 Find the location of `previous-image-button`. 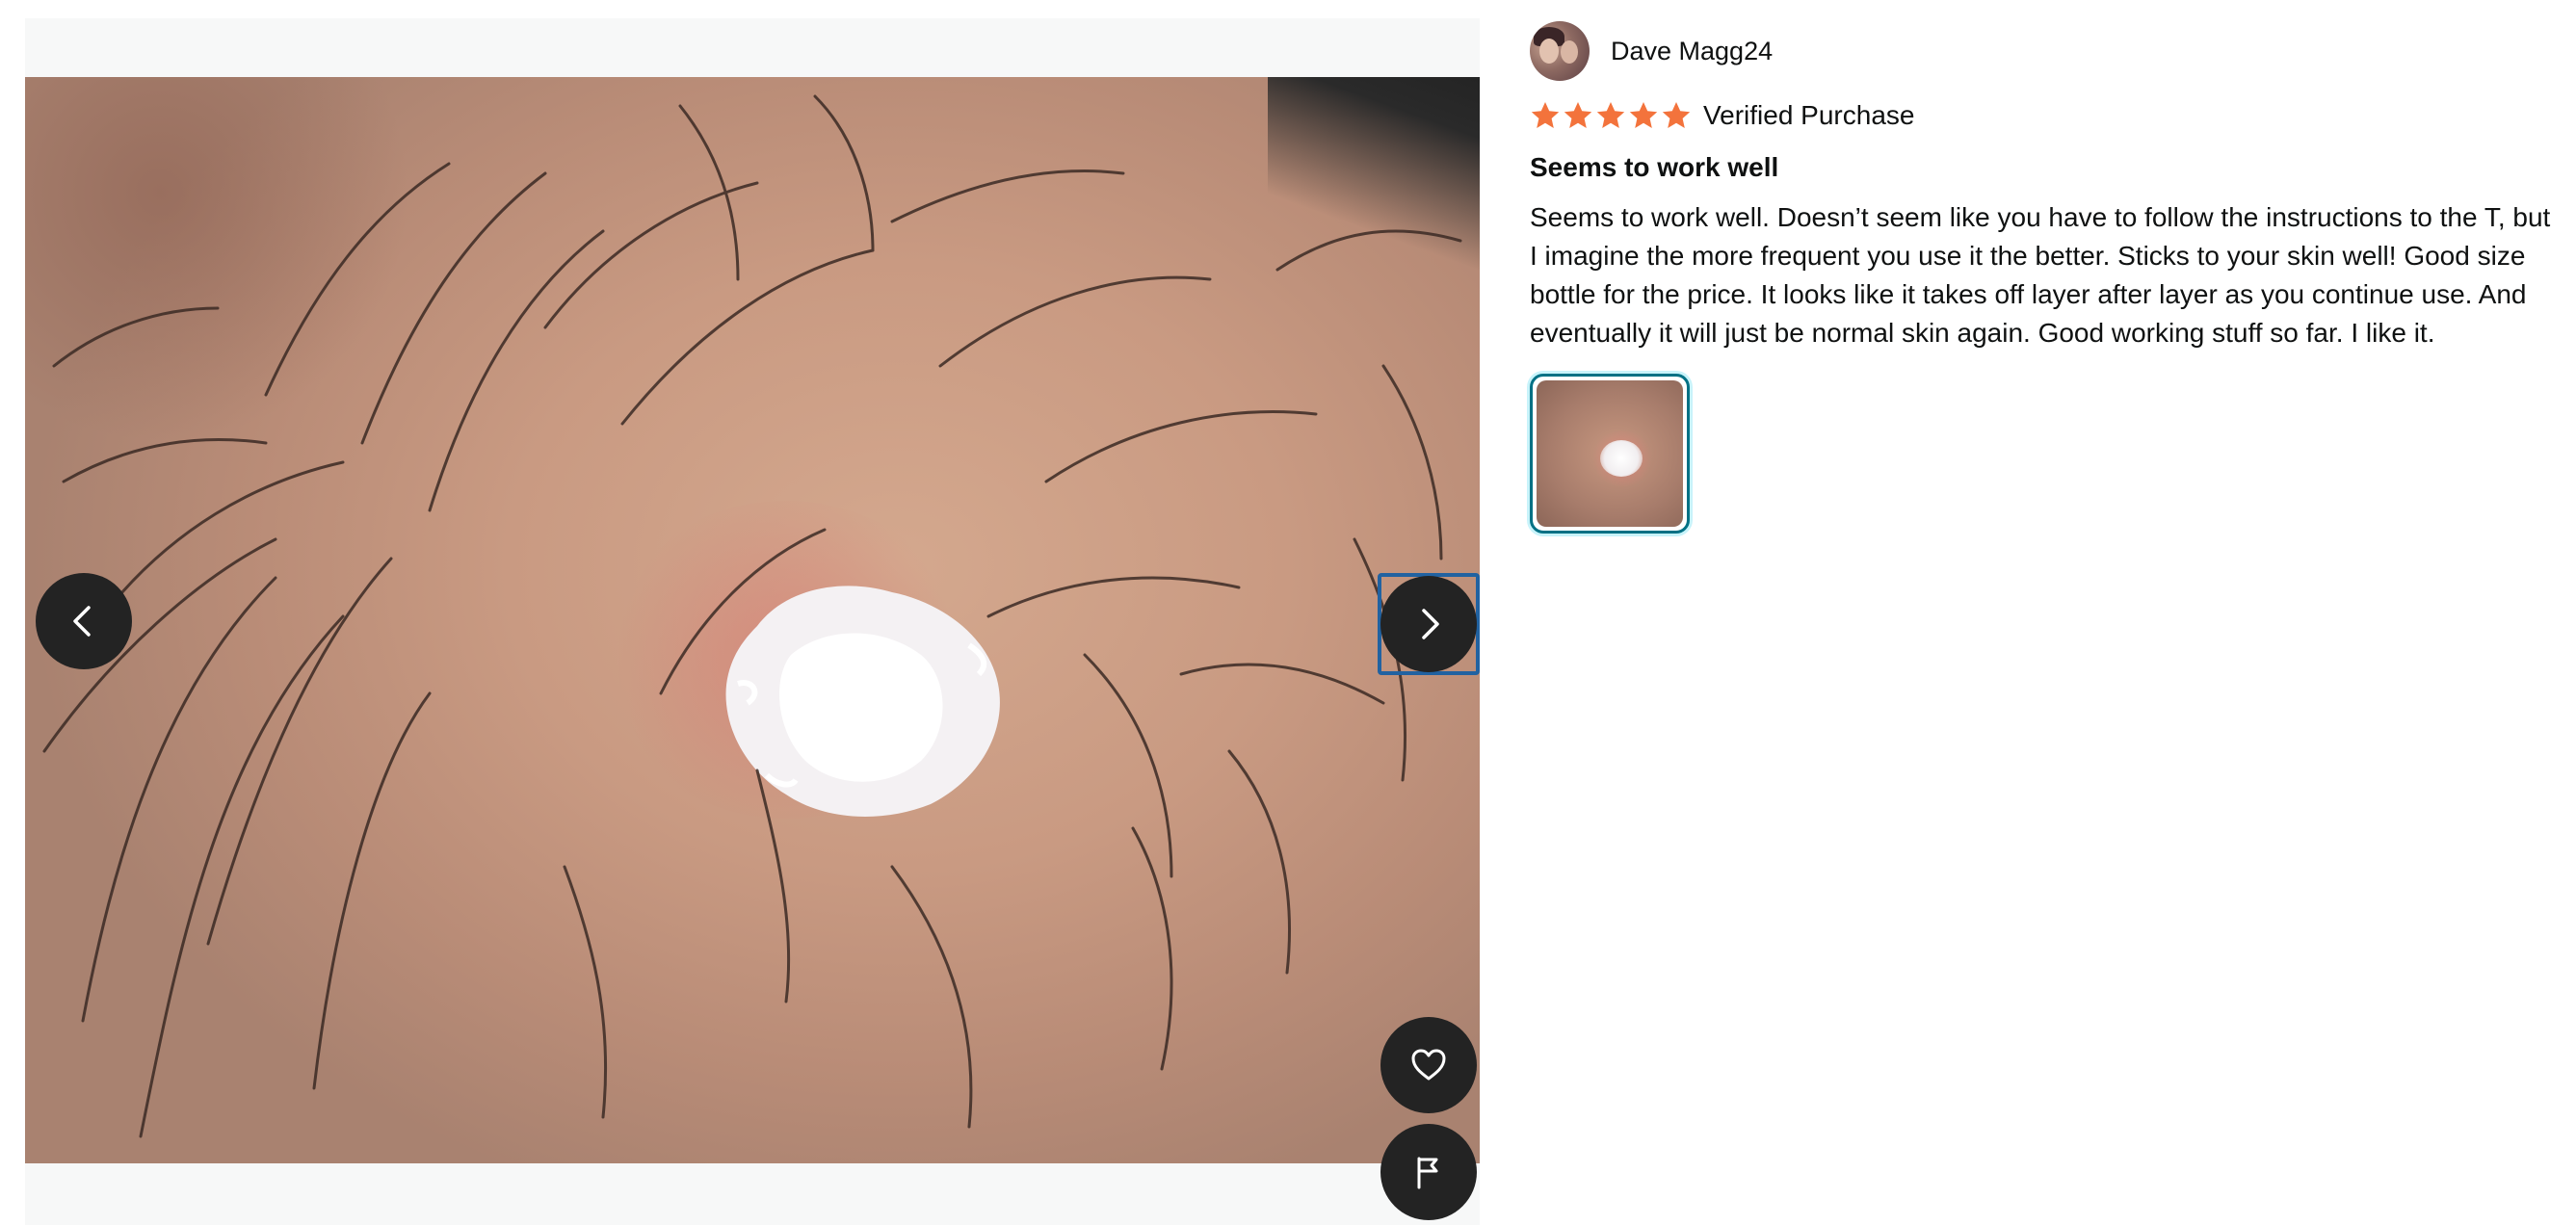

previous-image-button is located at coordinates (84, 621).